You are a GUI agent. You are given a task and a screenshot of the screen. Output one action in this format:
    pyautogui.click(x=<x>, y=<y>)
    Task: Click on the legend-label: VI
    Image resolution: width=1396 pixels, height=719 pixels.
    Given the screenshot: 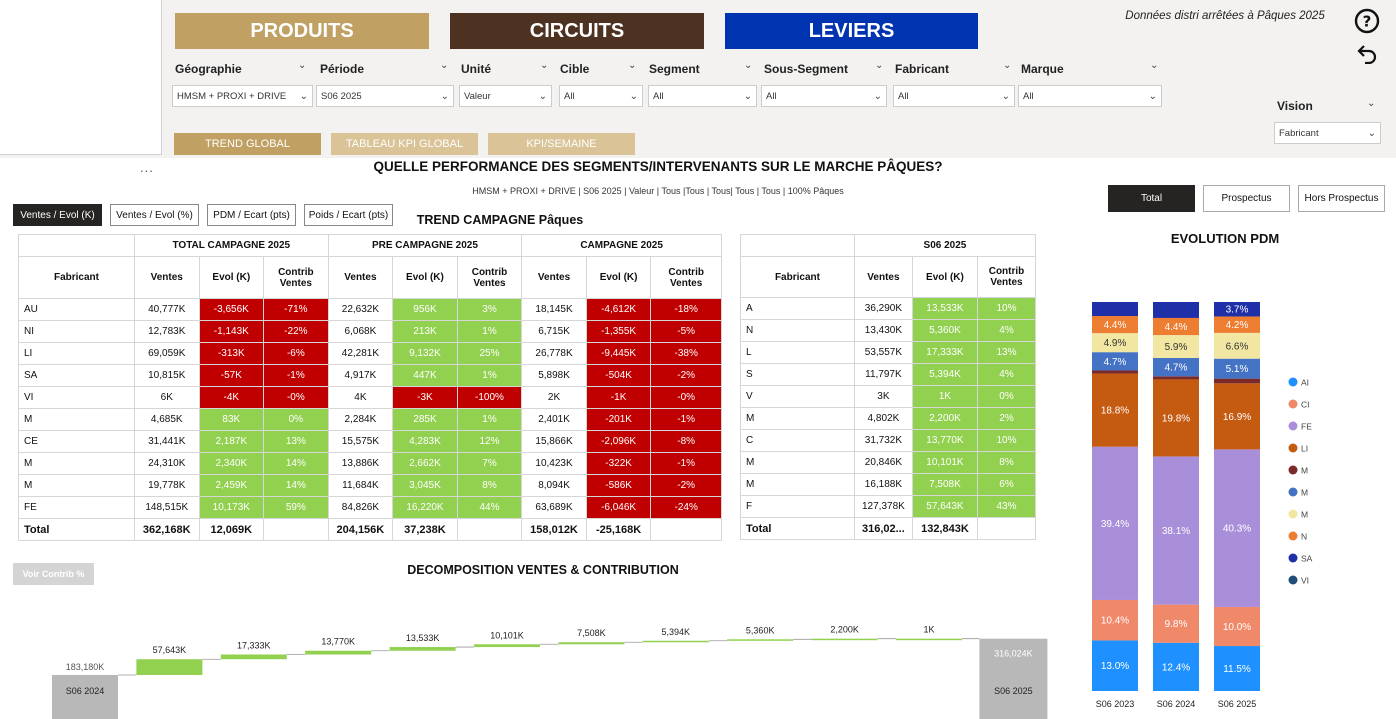 What is the action you would take?
    pyautogui.click(x=1305, y=581)
    